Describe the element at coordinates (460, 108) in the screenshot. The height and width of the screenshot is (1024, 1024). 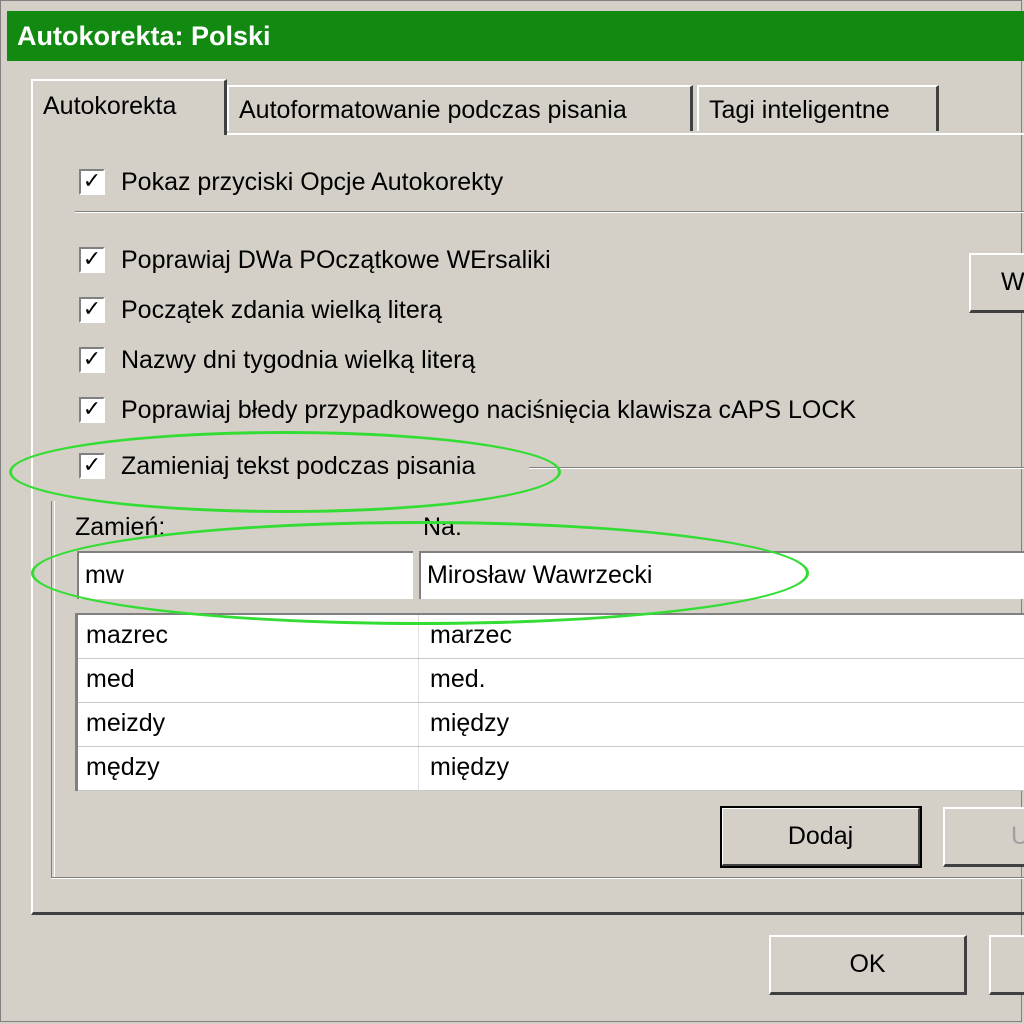
I see `tab-autoformatowanie: Autoformatowanie podczas pisania` at that location.